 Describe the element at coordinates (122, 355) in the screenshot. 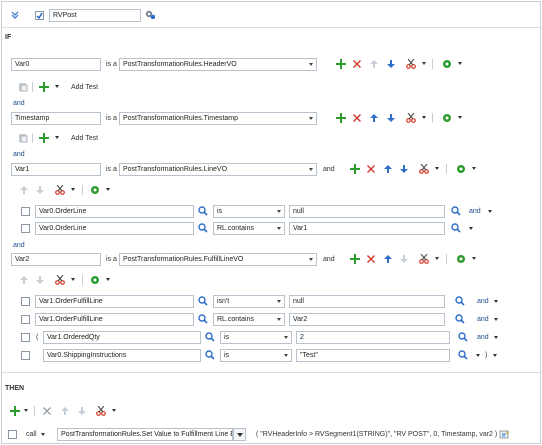

I see `test-left-operand: Var0.ShippingInstructions` at that location.